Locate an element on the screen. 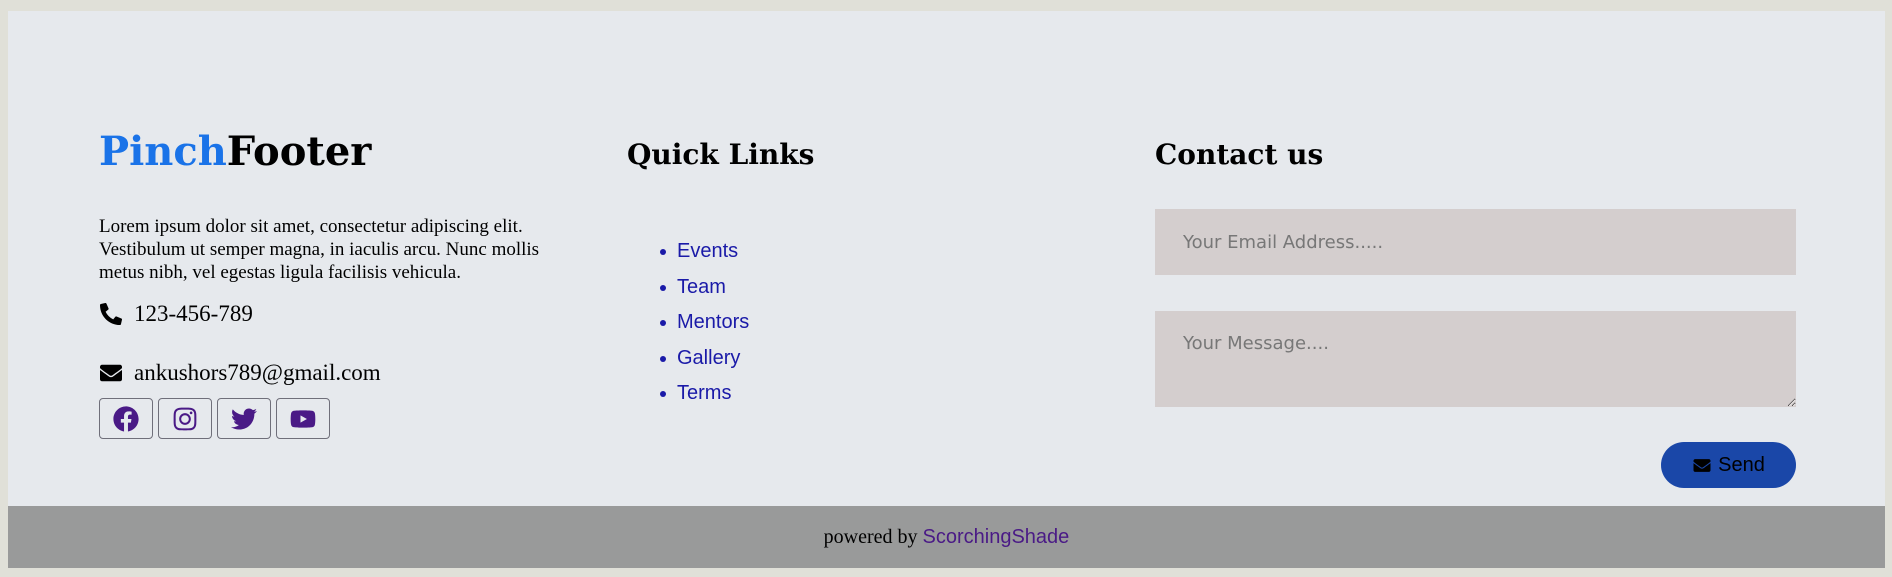  bottom-bar: powered by ScorchingShade is located at coordinates (946, 537).